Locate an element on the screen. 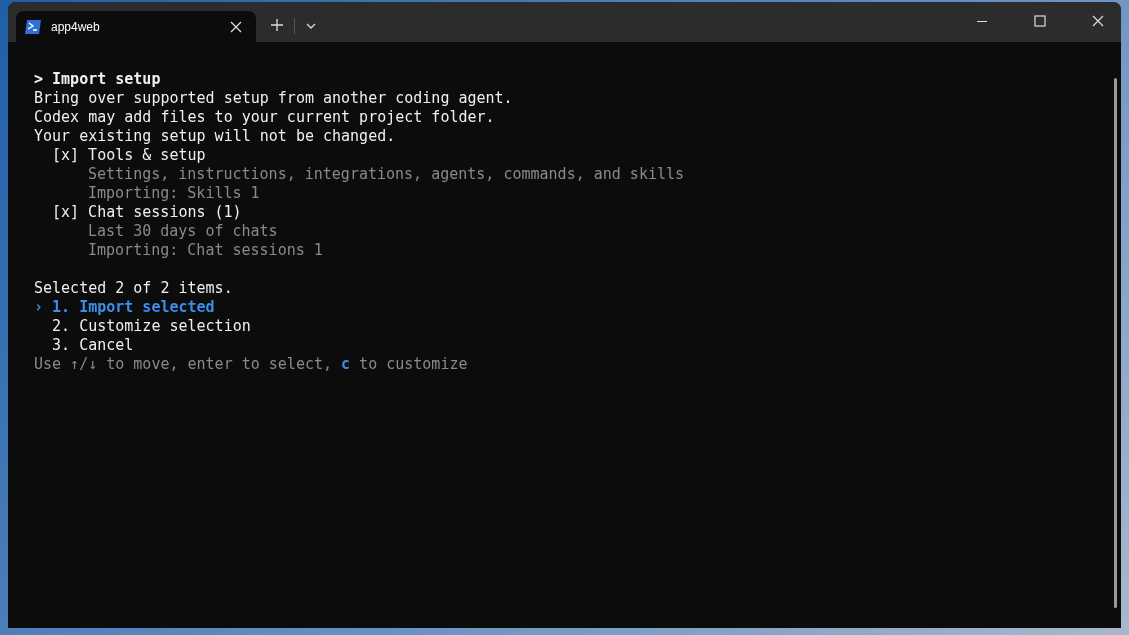  menu-option: › 1. Import selected is located at coordinates (124, 307).